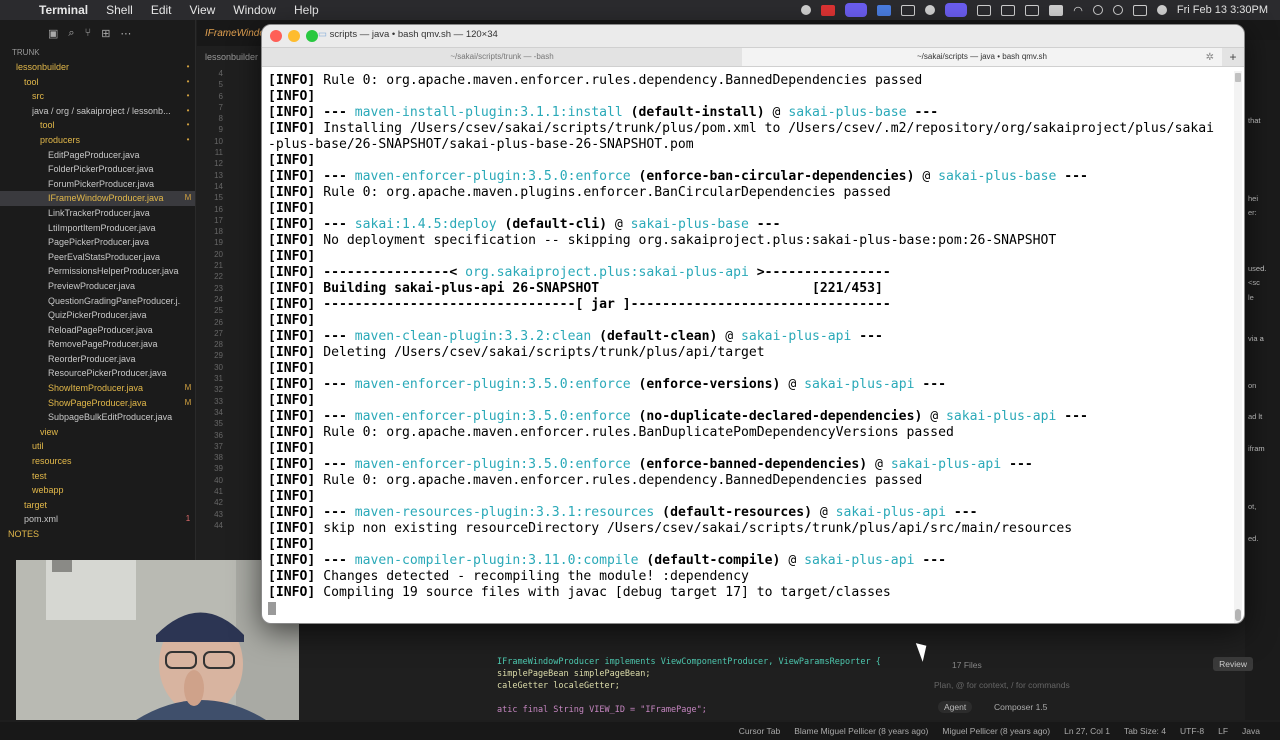 The height and width of the screenshot is (740, 1280). Describe the element at coordinates (502, 57) in the screenshot. I see `terminal-tab-bash: ~/sakai/scripts/trunk — -bash` at that location.